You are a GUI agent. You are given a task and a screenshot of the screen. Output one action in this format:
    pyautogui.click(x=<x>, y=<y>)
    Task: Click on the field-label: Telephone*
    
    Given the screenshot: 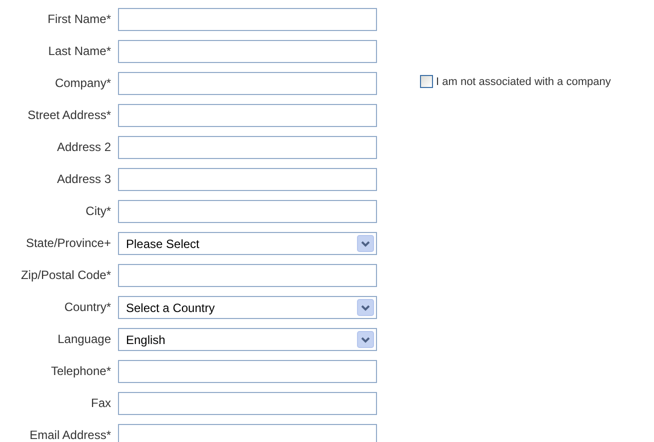 What is the action you would take?
    pyautogui.click(x=80, y=370)
    